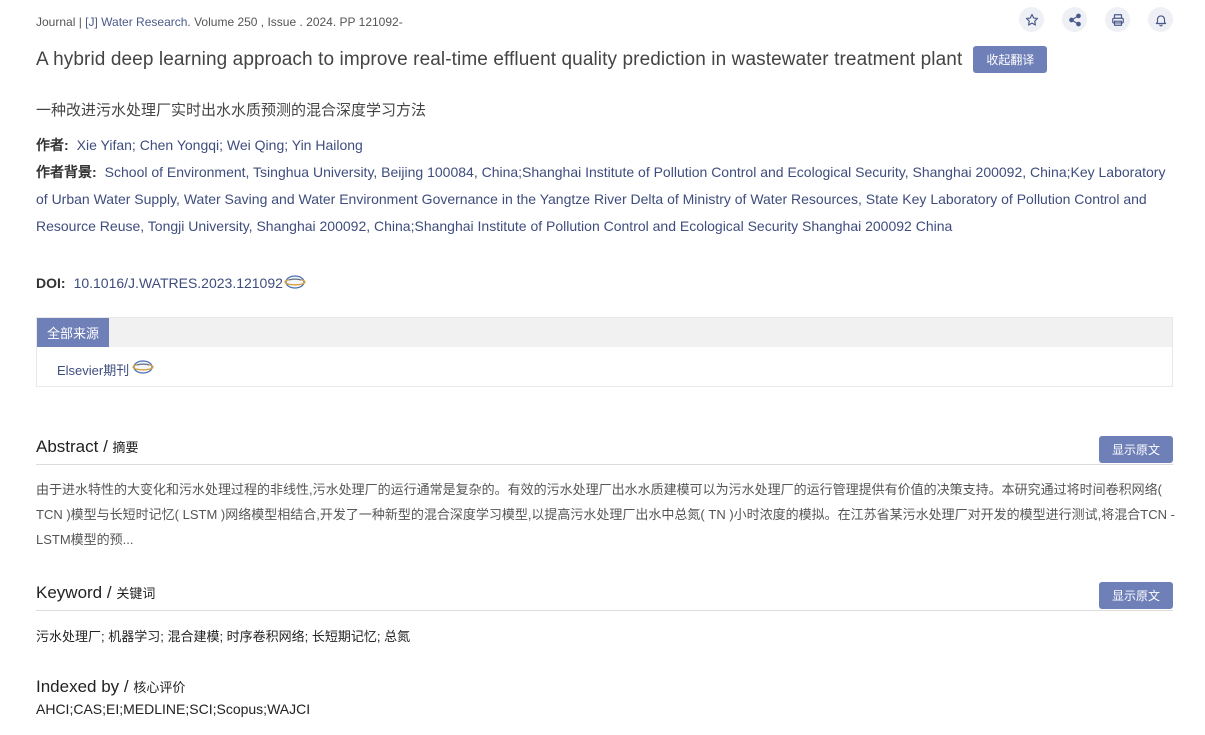 The width and height of the screenshot is (1205, 735). I want to click on keyword-title: Keyword / 关键词, so click(95, 593).